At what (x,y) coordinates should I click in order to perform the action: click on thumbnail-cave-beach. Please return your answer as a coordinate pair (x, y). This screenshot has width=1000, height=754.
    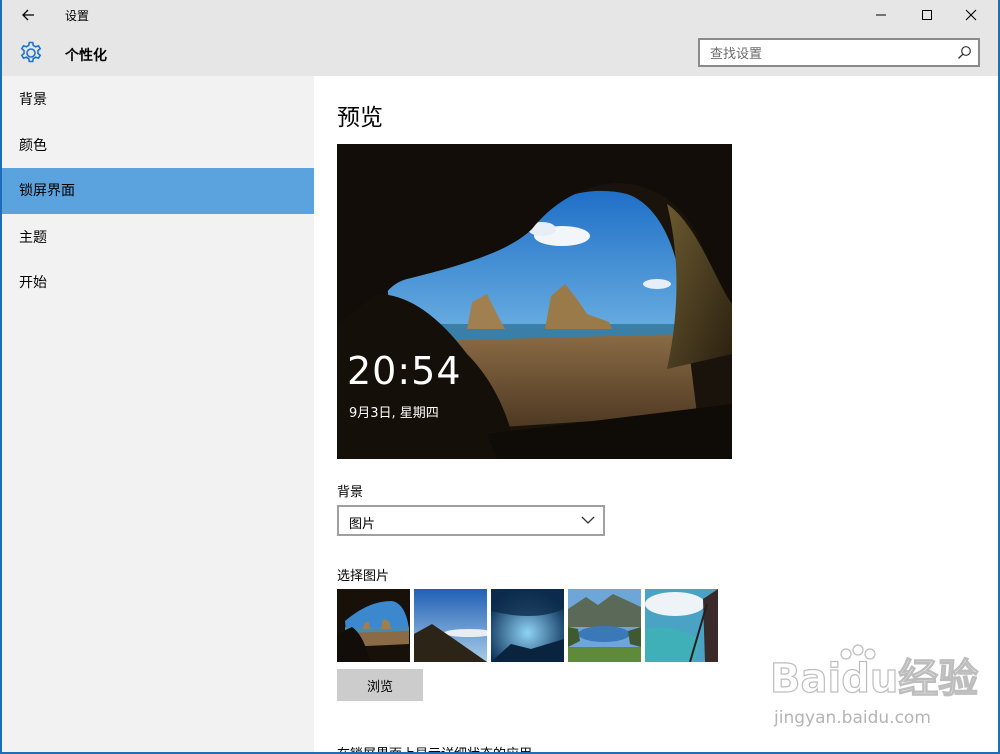
    Looking at the image, I should click on (373, 625).